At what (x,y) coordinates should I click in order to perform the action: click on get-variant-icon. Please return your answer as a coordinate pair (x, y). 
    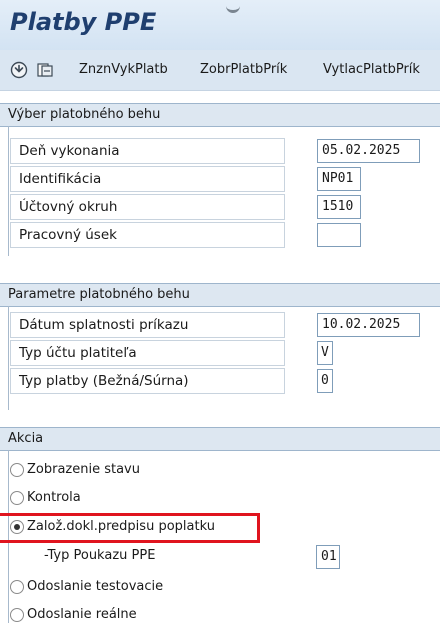
    Looking at the image, I should click on (45, 70).